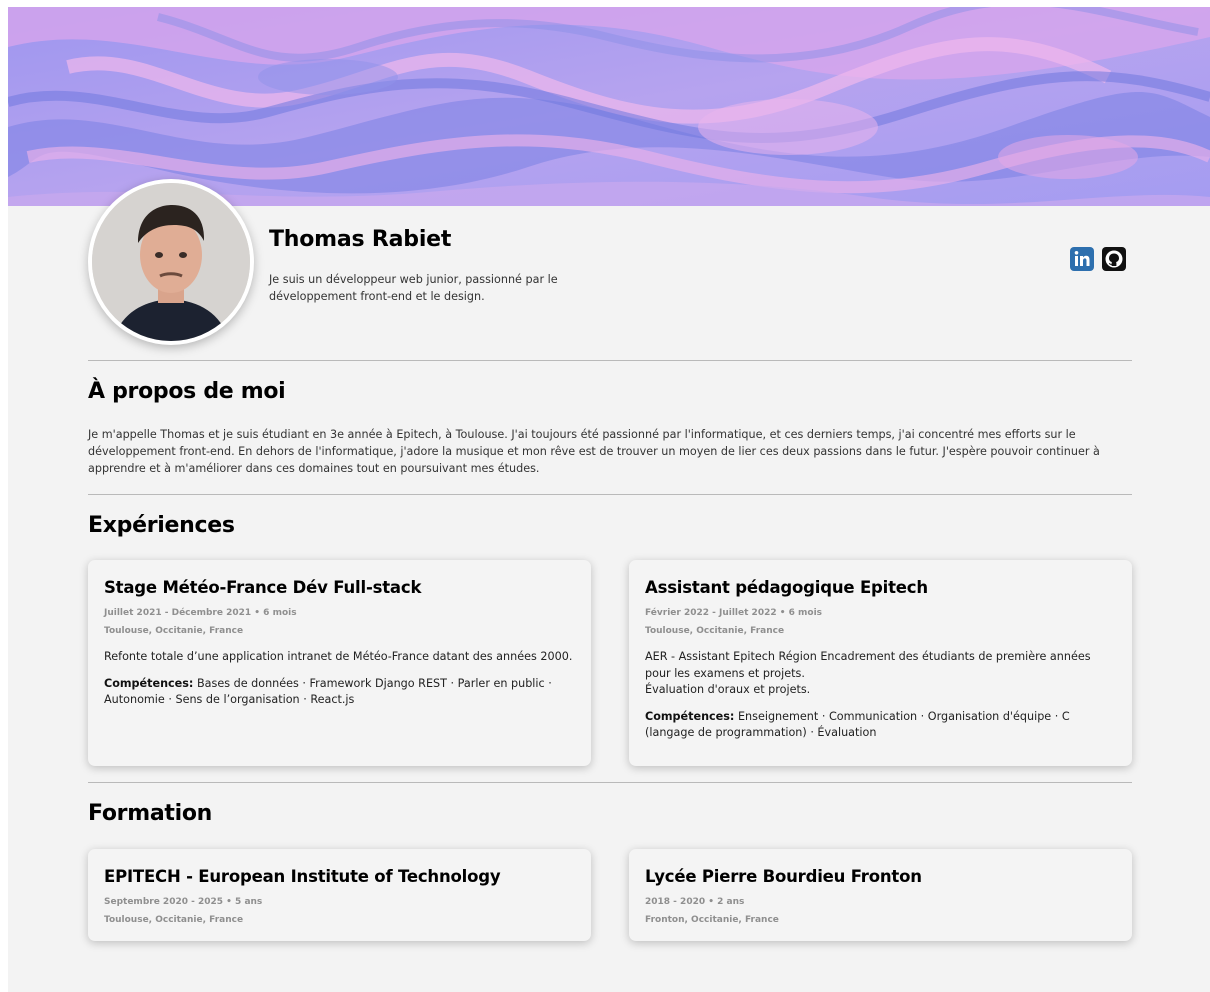 This screenshot has width=1210, height=992. I want to click on github-icon, so click(1114, 259).